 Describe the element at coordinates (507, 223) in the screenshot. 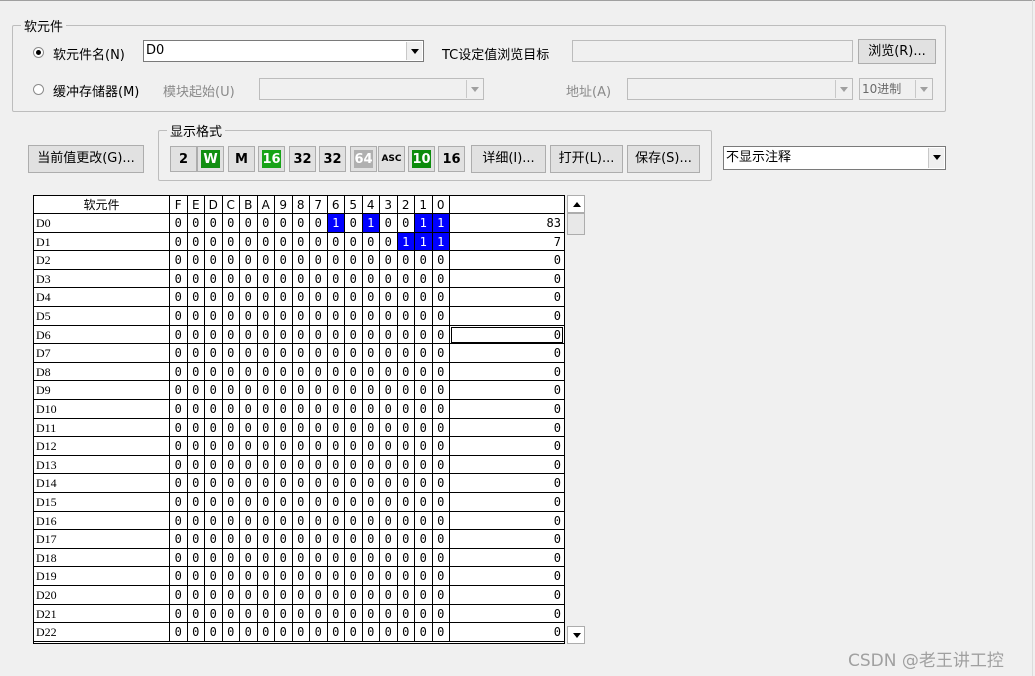

I see `table-row-value: 83` at that location.